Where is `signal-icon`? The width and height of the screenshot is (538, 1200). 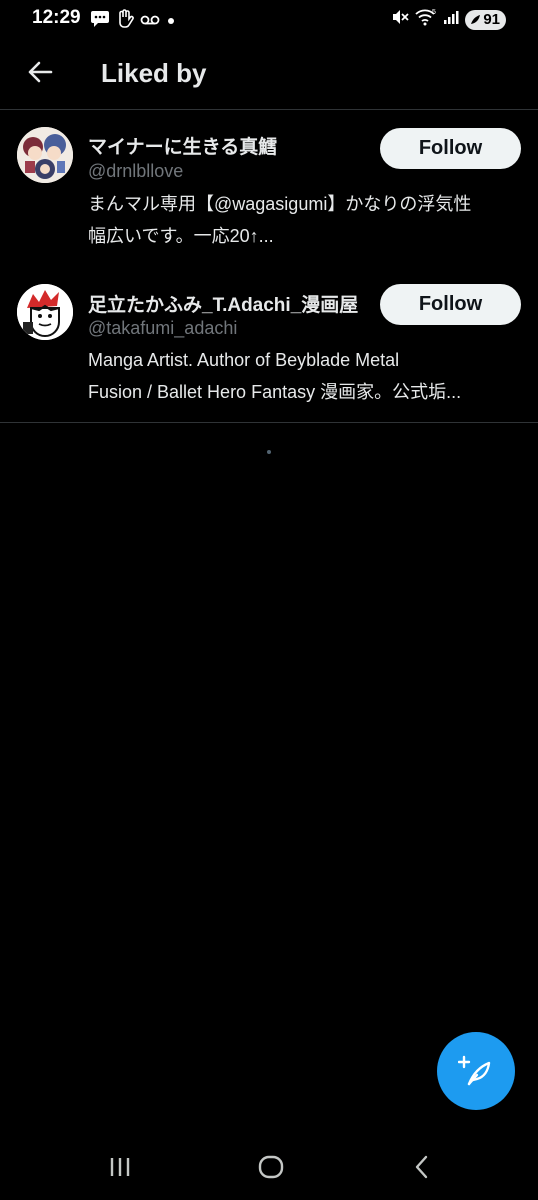
signal-icon is located at coordinates (451, 19).